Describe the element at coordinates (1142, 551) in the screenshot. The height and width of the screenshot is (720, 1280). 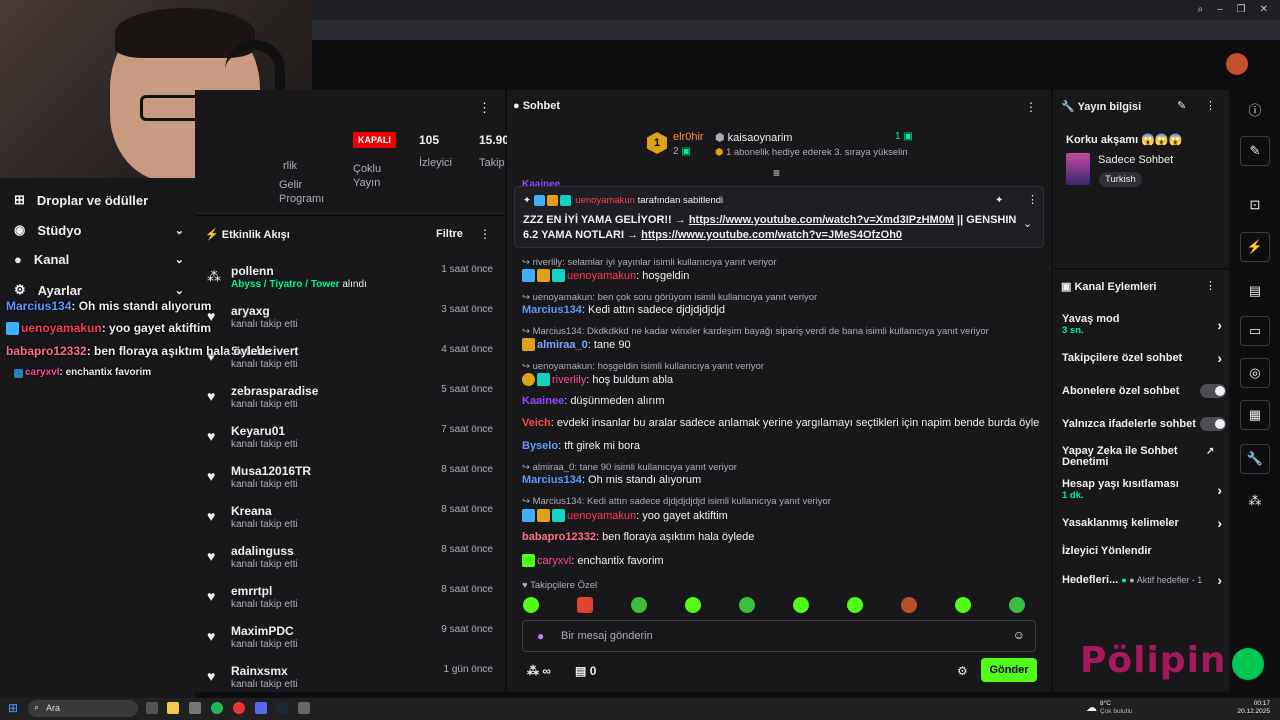
I see `raid-row: İzleyici Yönlendir` at that location.